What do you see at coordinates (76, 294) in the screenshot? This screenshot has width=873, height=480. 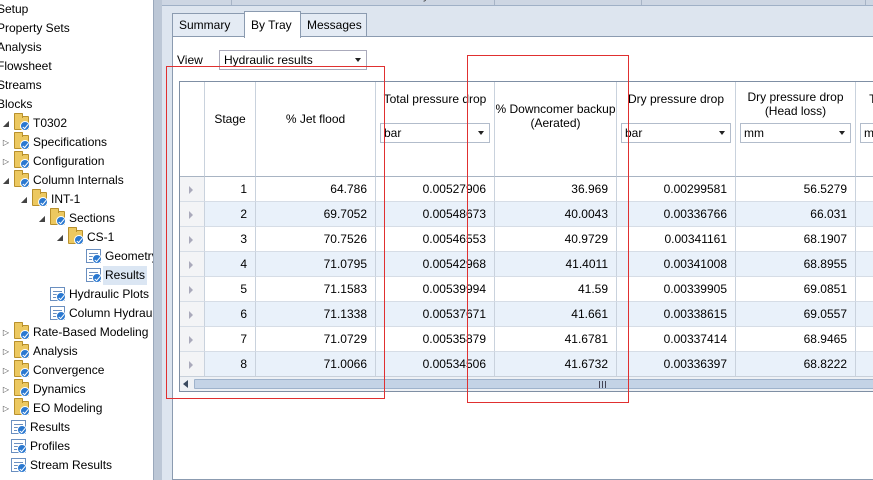 I see `tree-item: Hydraulic Plots` at bounding box center [76, 294].